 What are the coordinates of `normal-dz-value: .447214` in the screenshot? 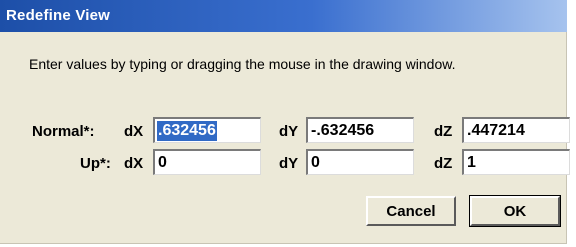 It's located at (496, 130).